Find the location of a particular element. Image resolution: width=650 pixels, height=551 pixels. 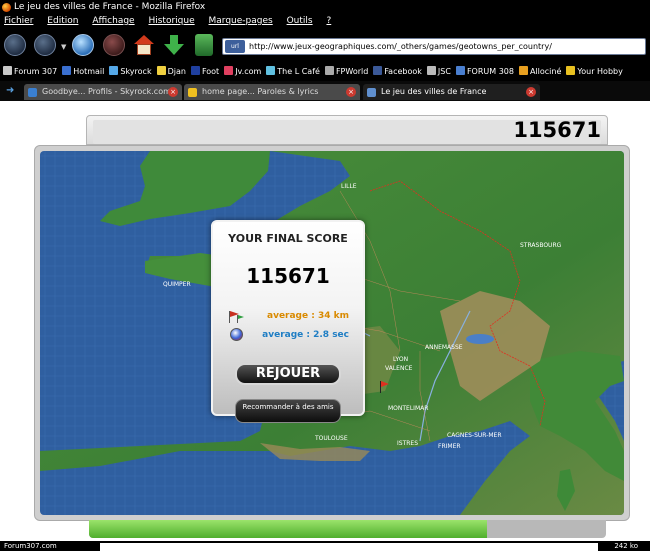

bookmark-item: Allociné is located at coordinates (540, 72).